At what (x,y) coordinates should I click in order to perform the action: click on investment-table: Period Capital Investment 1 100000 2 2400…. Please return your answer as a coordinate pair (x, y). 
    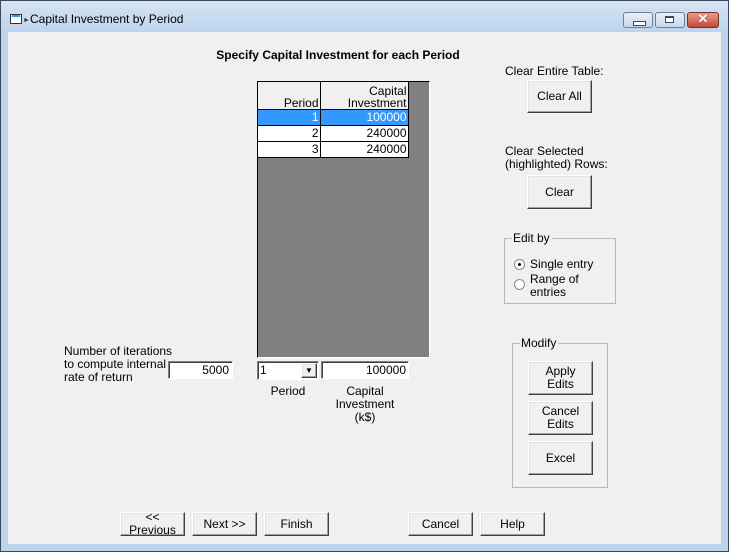
    Looking at the image, I should click on (333, 120).